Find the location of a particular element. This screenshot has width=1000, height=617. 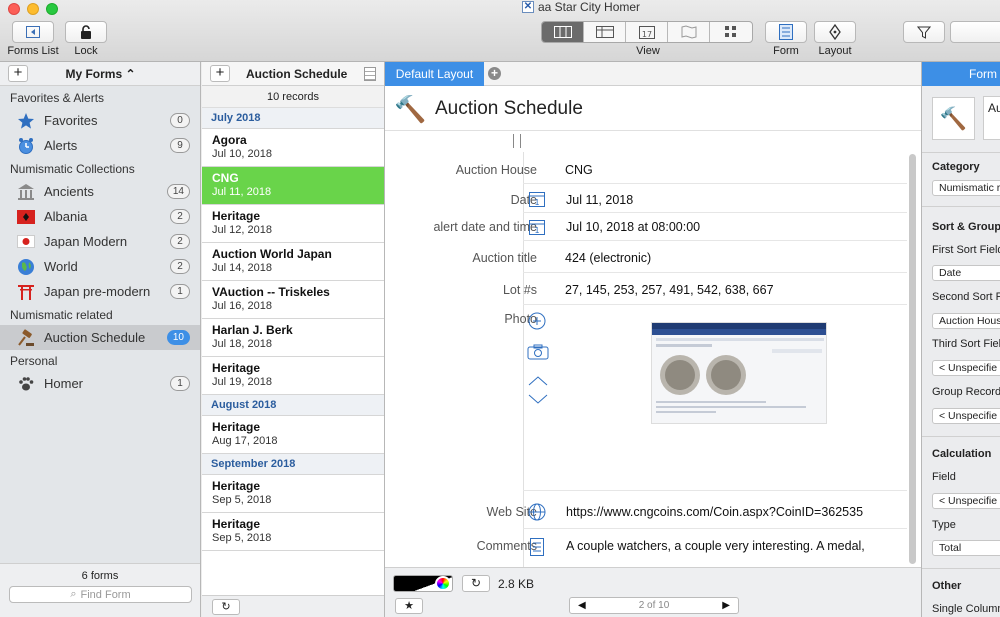

window-title-text: aa Star City Homer is located at coordinates (589, 7).